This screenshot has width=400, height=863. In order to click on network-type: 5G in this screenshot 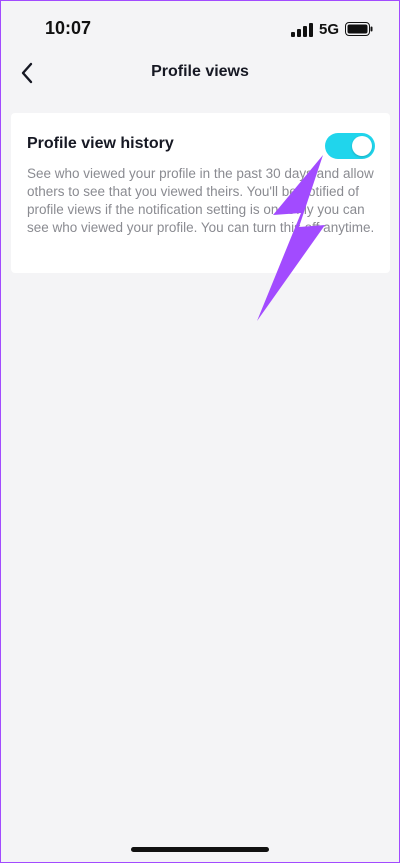, I will do `click(329, 29)`.